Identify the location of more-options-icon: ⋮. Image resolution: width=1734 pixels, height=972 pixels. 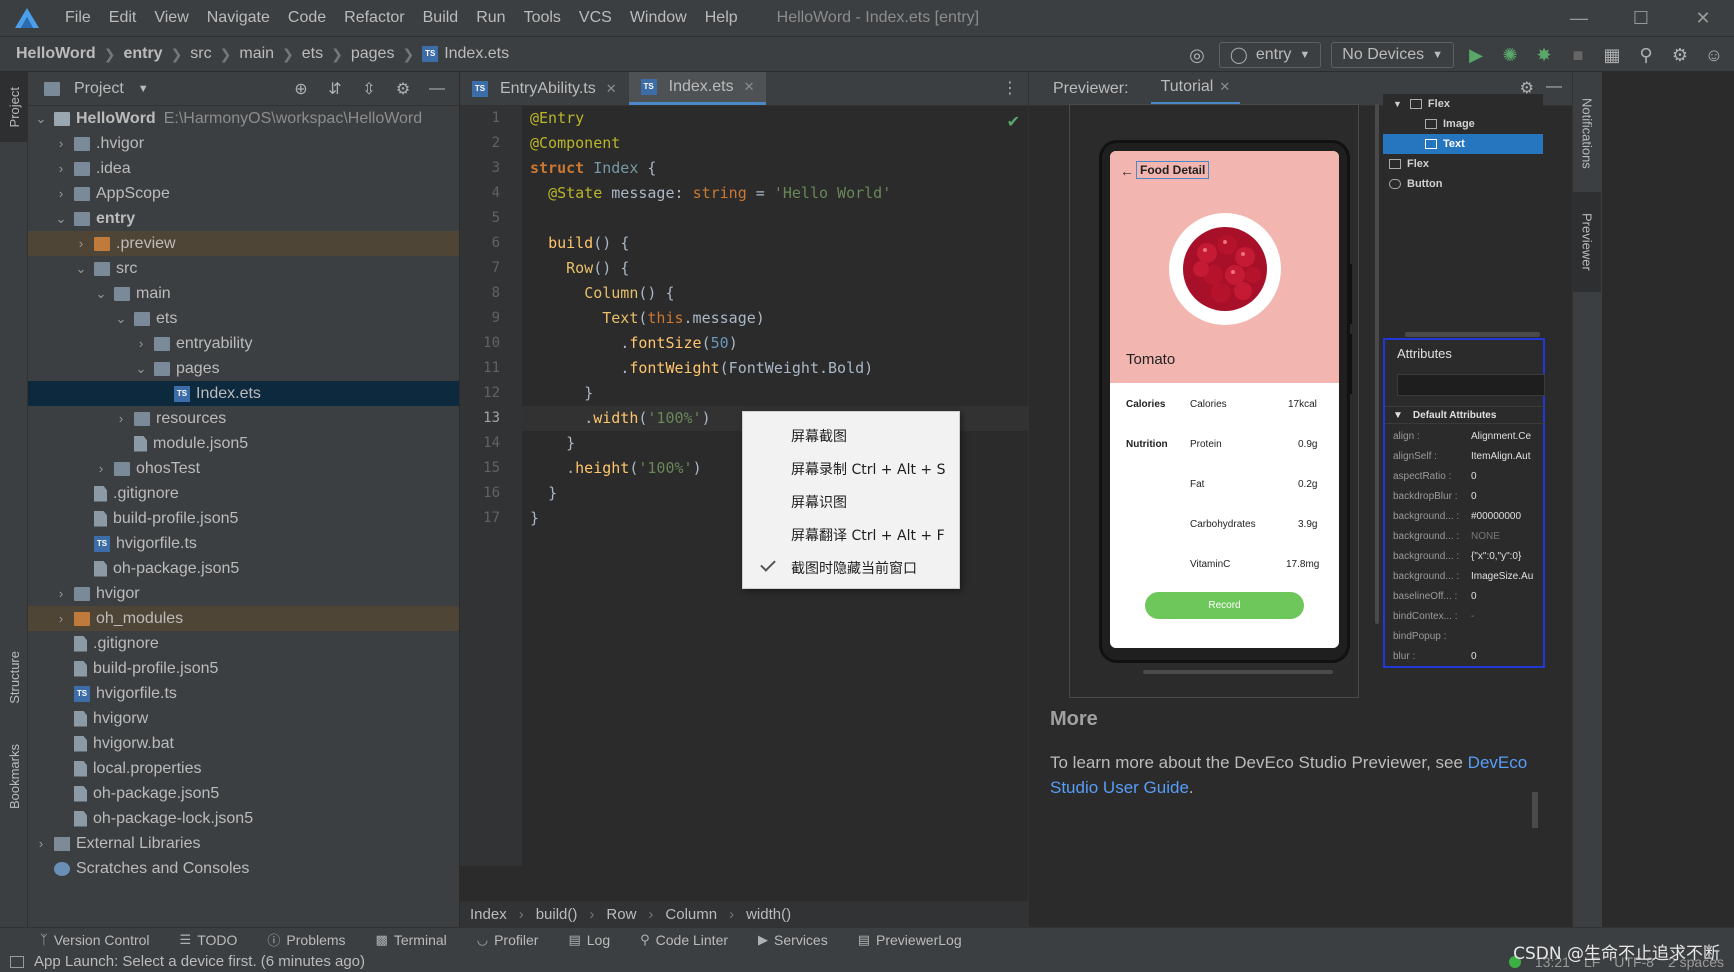
(1010, 88).